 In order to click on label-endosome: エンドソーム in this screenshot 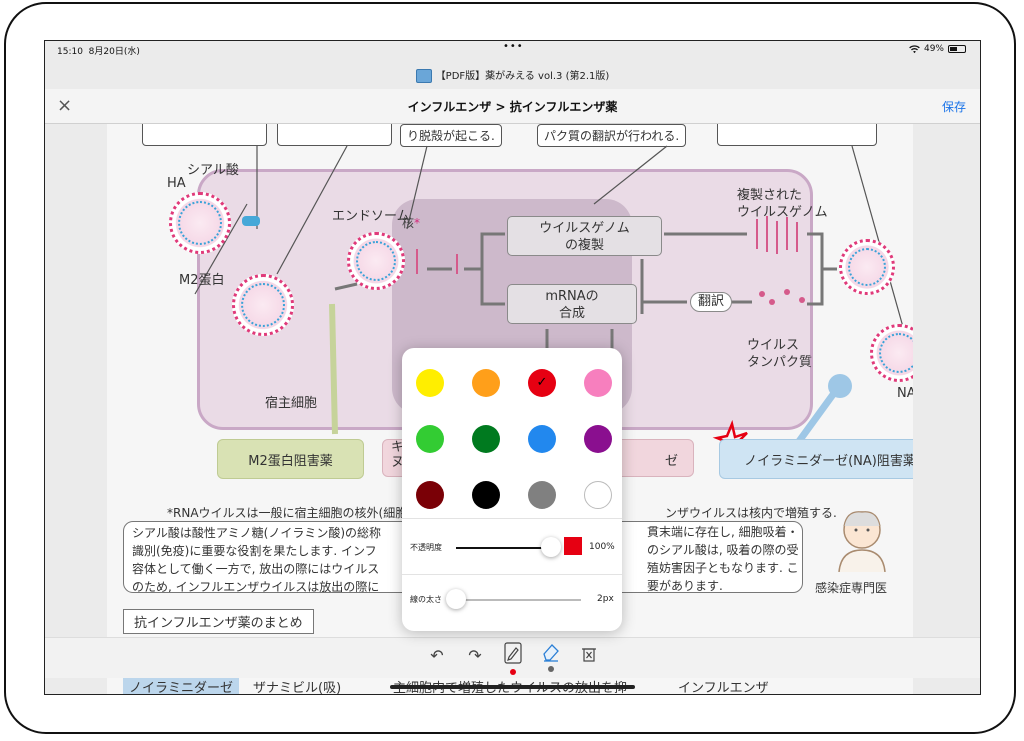, I will do `click(371, 216)`.